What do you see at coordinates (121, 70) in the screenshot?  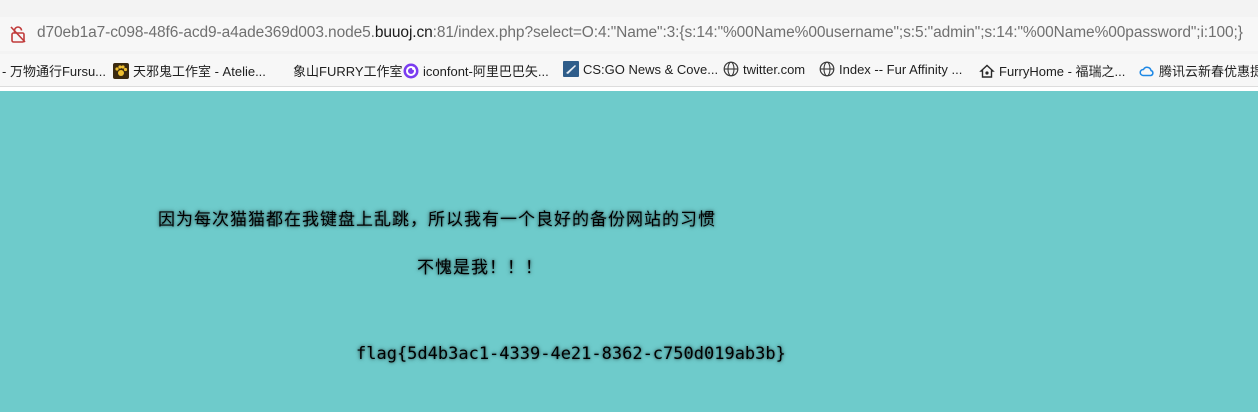 I see `paw-icon` at bounding box center [121, 70].